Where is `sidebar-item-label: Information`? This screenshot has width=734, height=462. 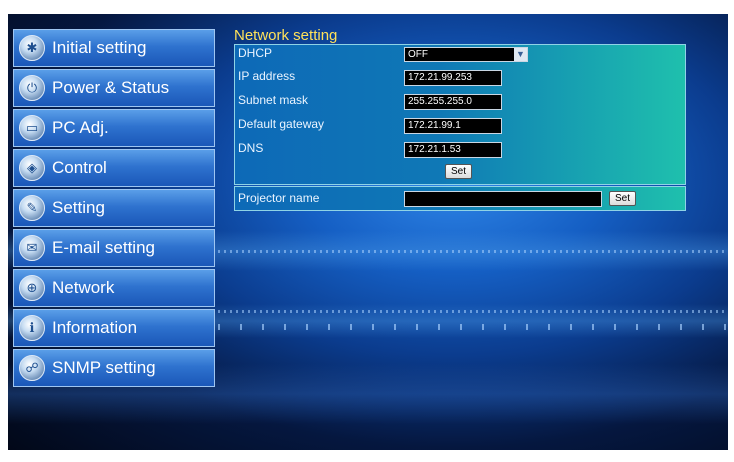 sidebar-item-label: Information is located at coordinates (95, 327).